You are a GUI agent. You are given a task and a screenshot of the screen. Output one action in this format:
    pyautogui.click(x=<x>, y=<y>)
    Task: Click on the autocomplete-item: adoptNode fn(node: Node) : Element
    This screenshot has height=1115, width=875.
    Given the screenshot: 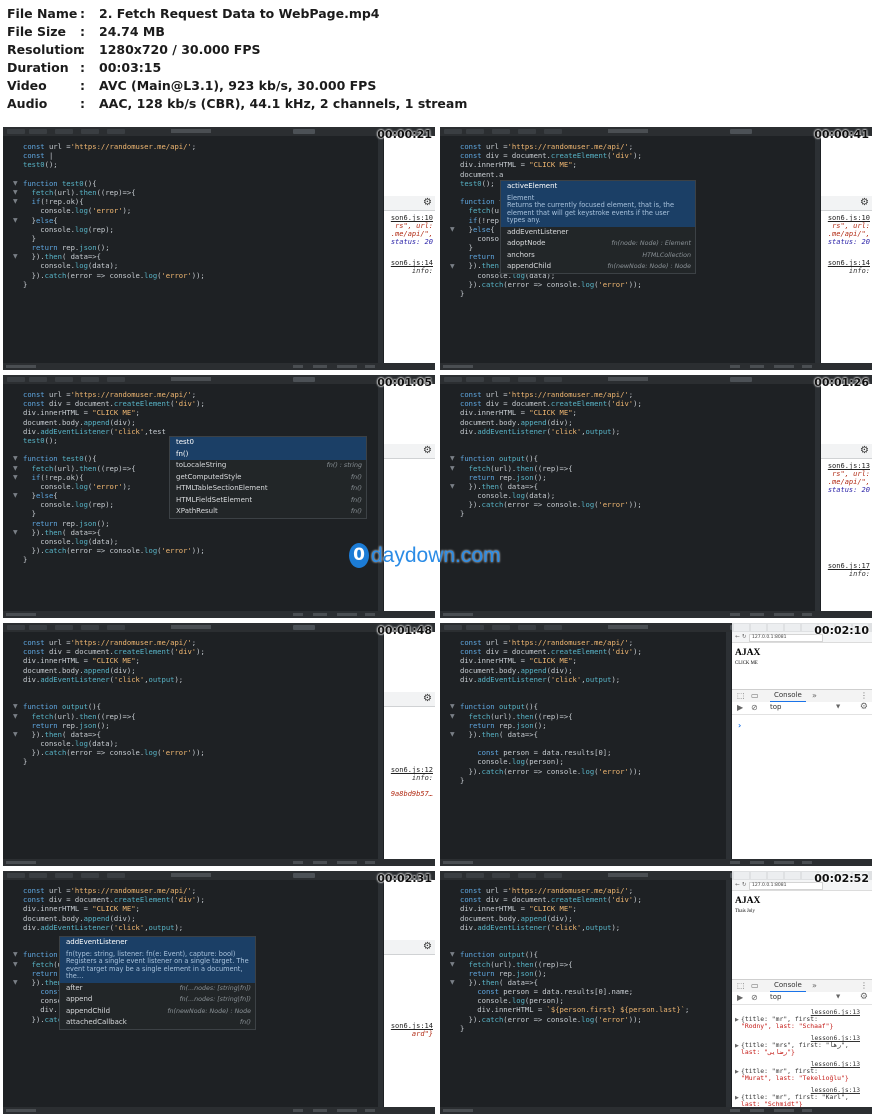 What is the action you would take?
    pyautogui.click(x=598, y=244)
    